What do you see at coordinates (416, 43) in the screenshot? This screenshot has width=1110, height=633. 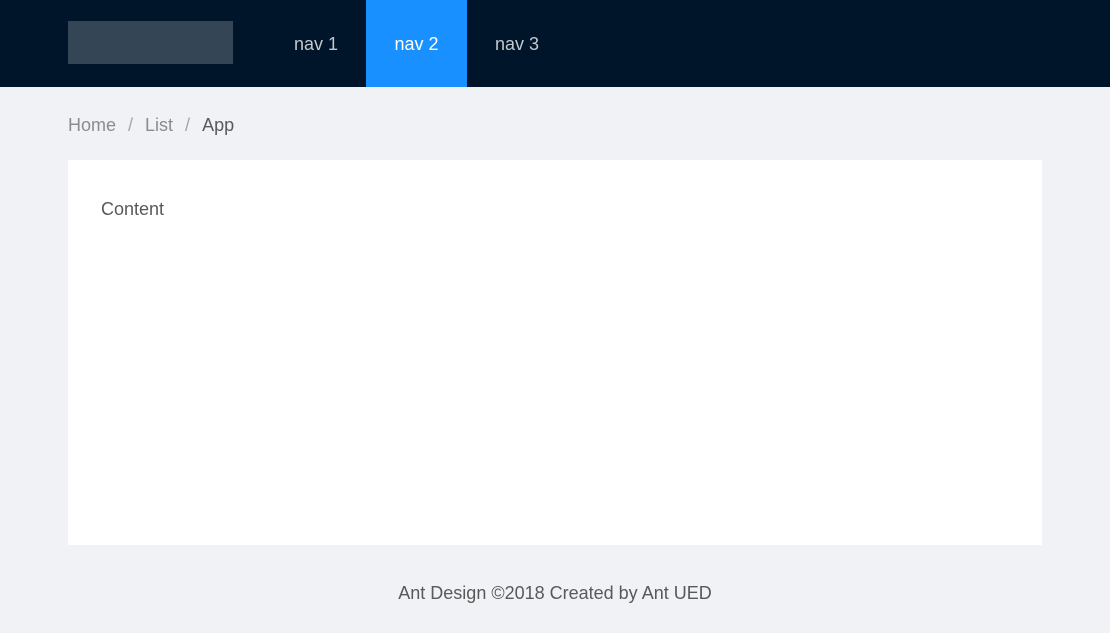 I see `nav-item-2: nav 2` at bounding box center [416, 43].